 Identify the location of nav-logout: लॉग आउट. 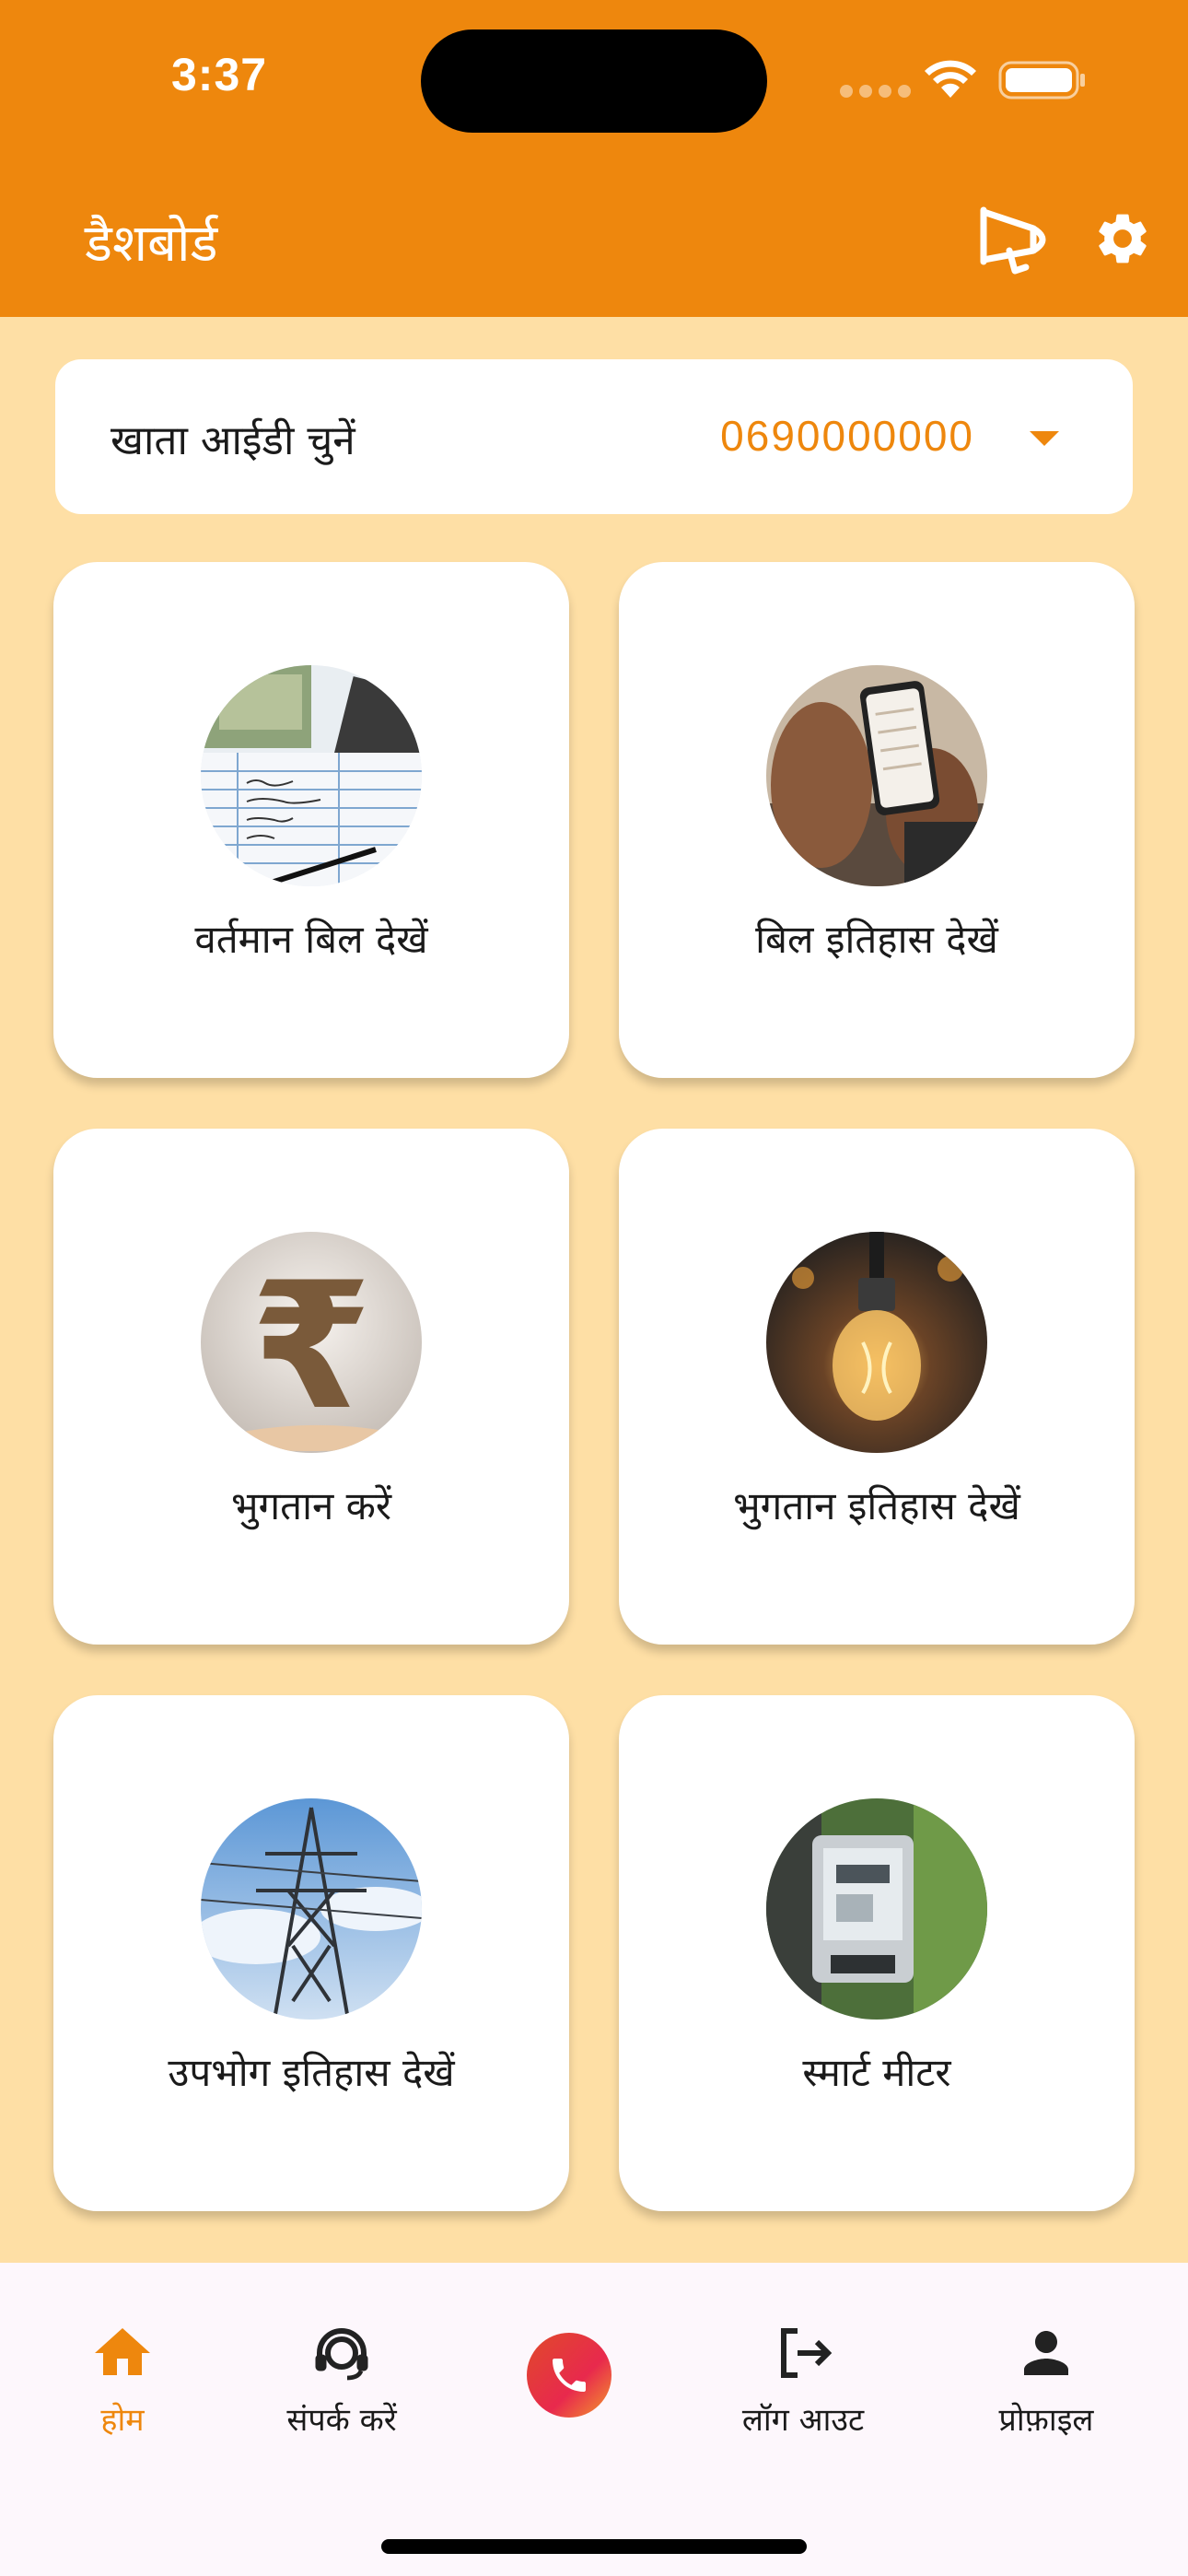
(804, 2380).